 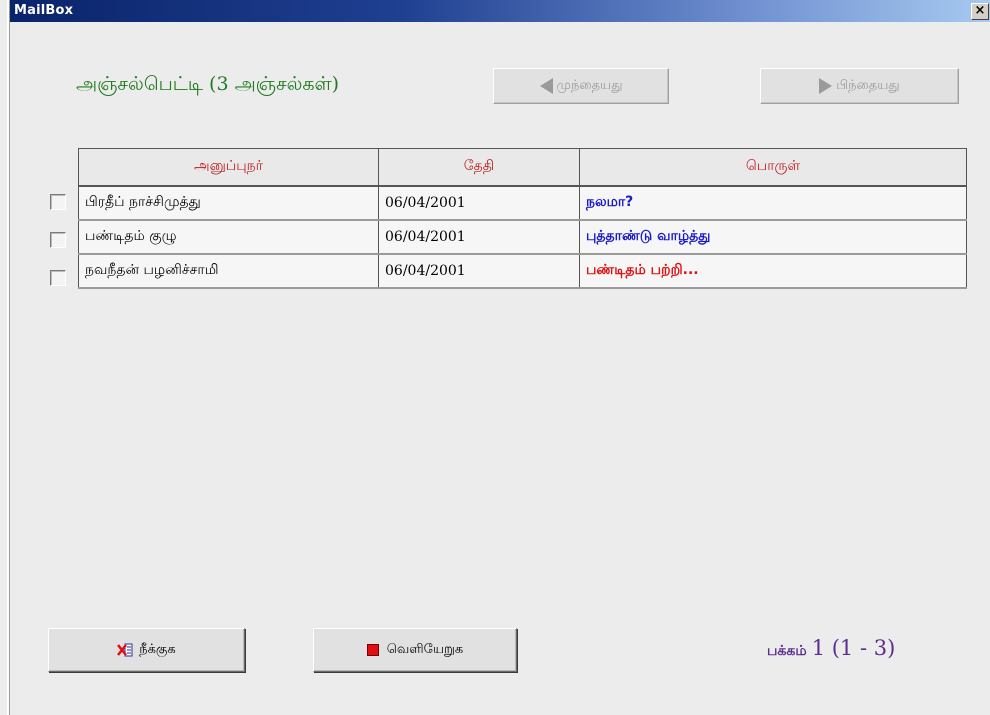 I want to click on table-row: பிரதீப் நாச்சிமுத்து 06/04/2001 நலமா?, so click(x=522, y=203).